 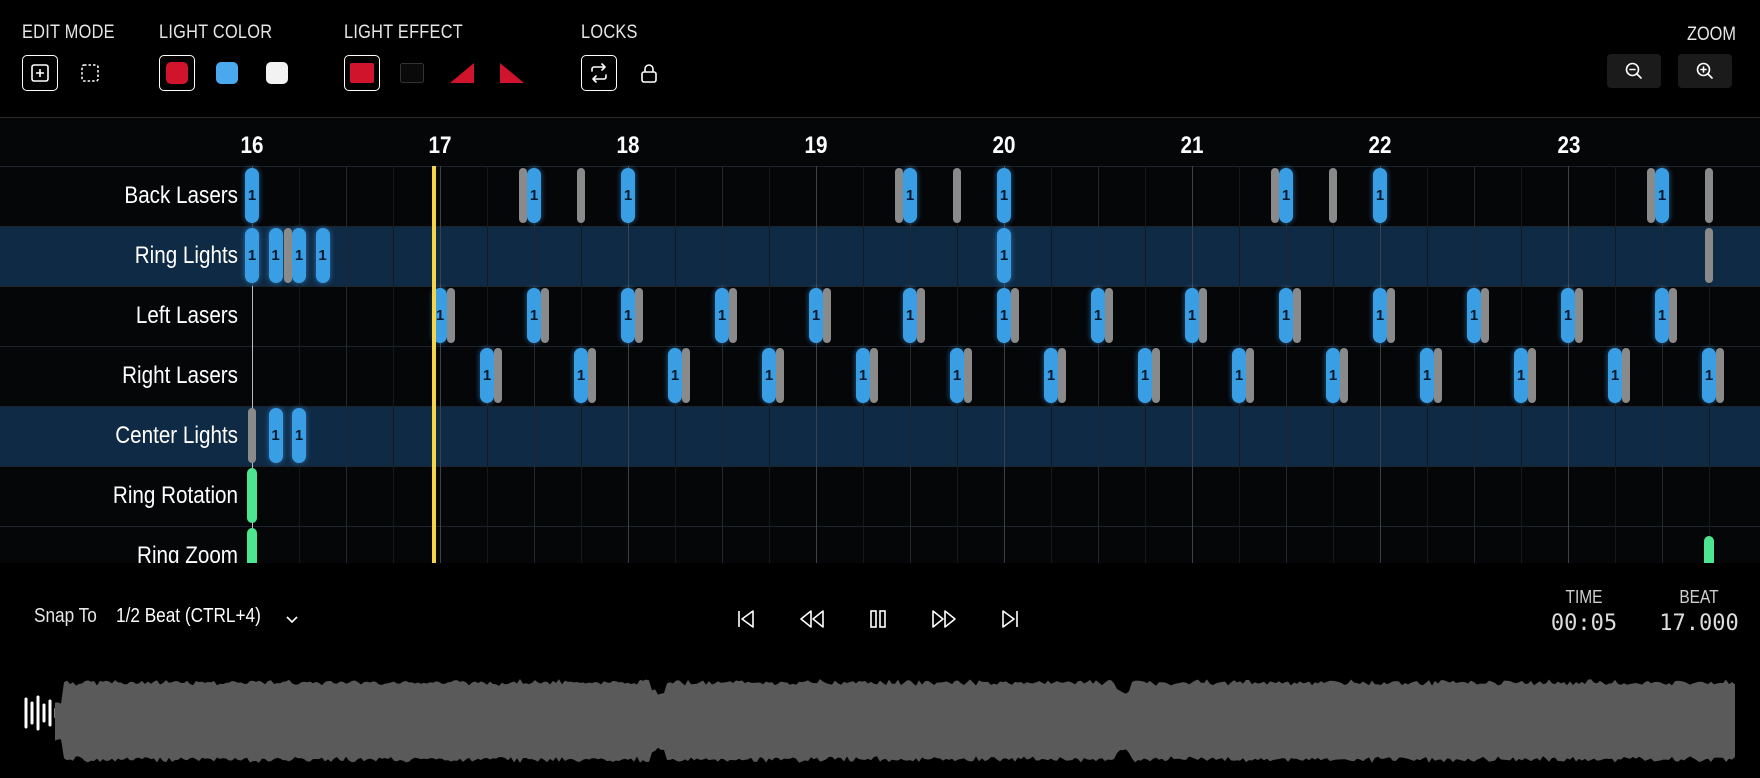 I want to click on effect-on-button, so click(x=362, y=73).